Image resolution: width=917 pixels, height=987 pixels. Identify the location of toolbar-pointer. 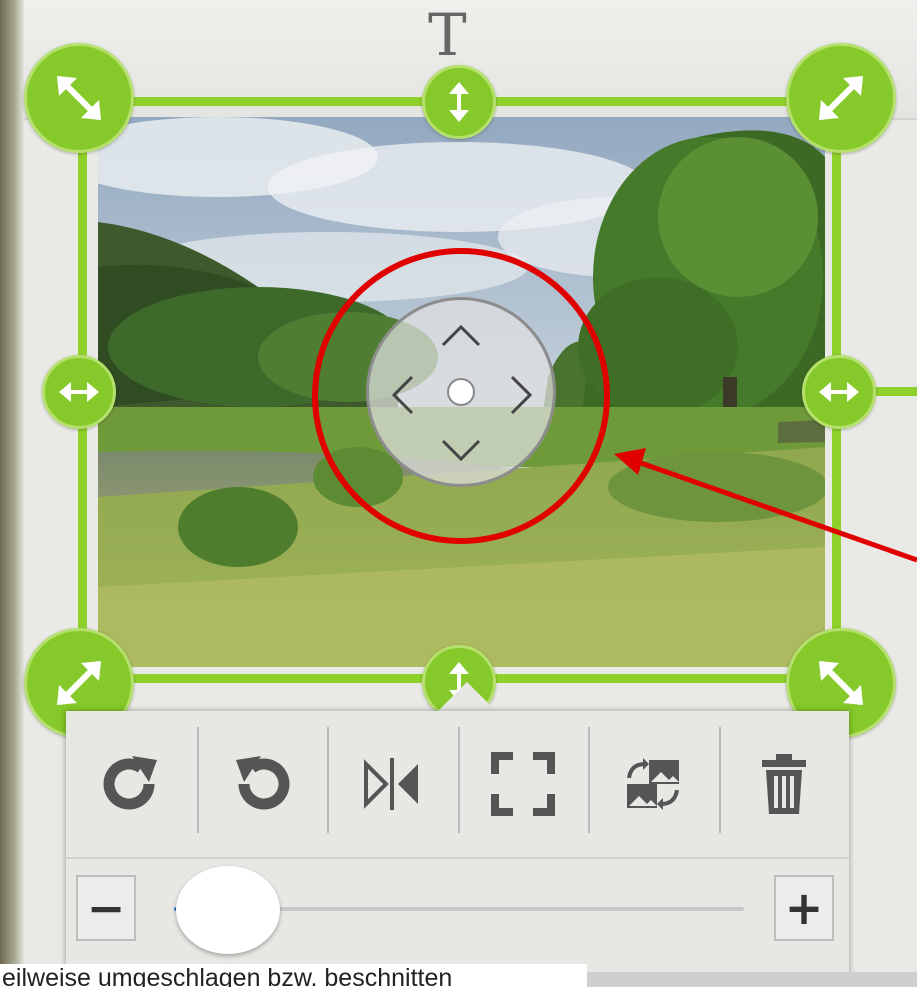
(467, 697).